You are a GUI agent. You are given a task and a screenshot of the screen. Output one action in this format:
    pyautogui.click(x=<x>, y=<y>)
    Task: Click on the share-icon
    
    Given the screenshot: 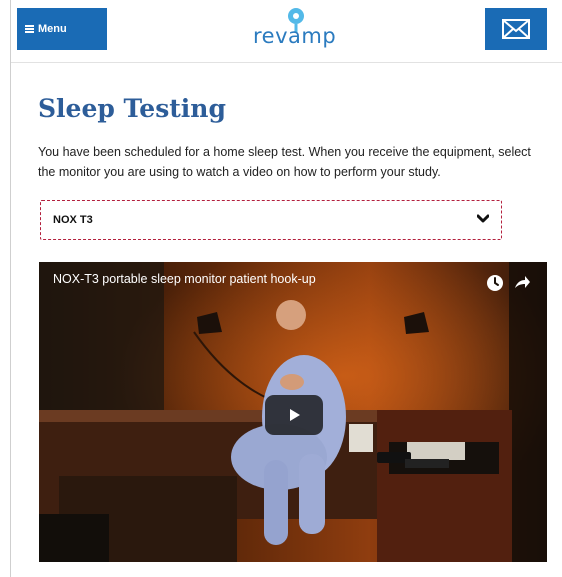 What is the action you would take?
    pyautogui.click(x=522, y=283)
    